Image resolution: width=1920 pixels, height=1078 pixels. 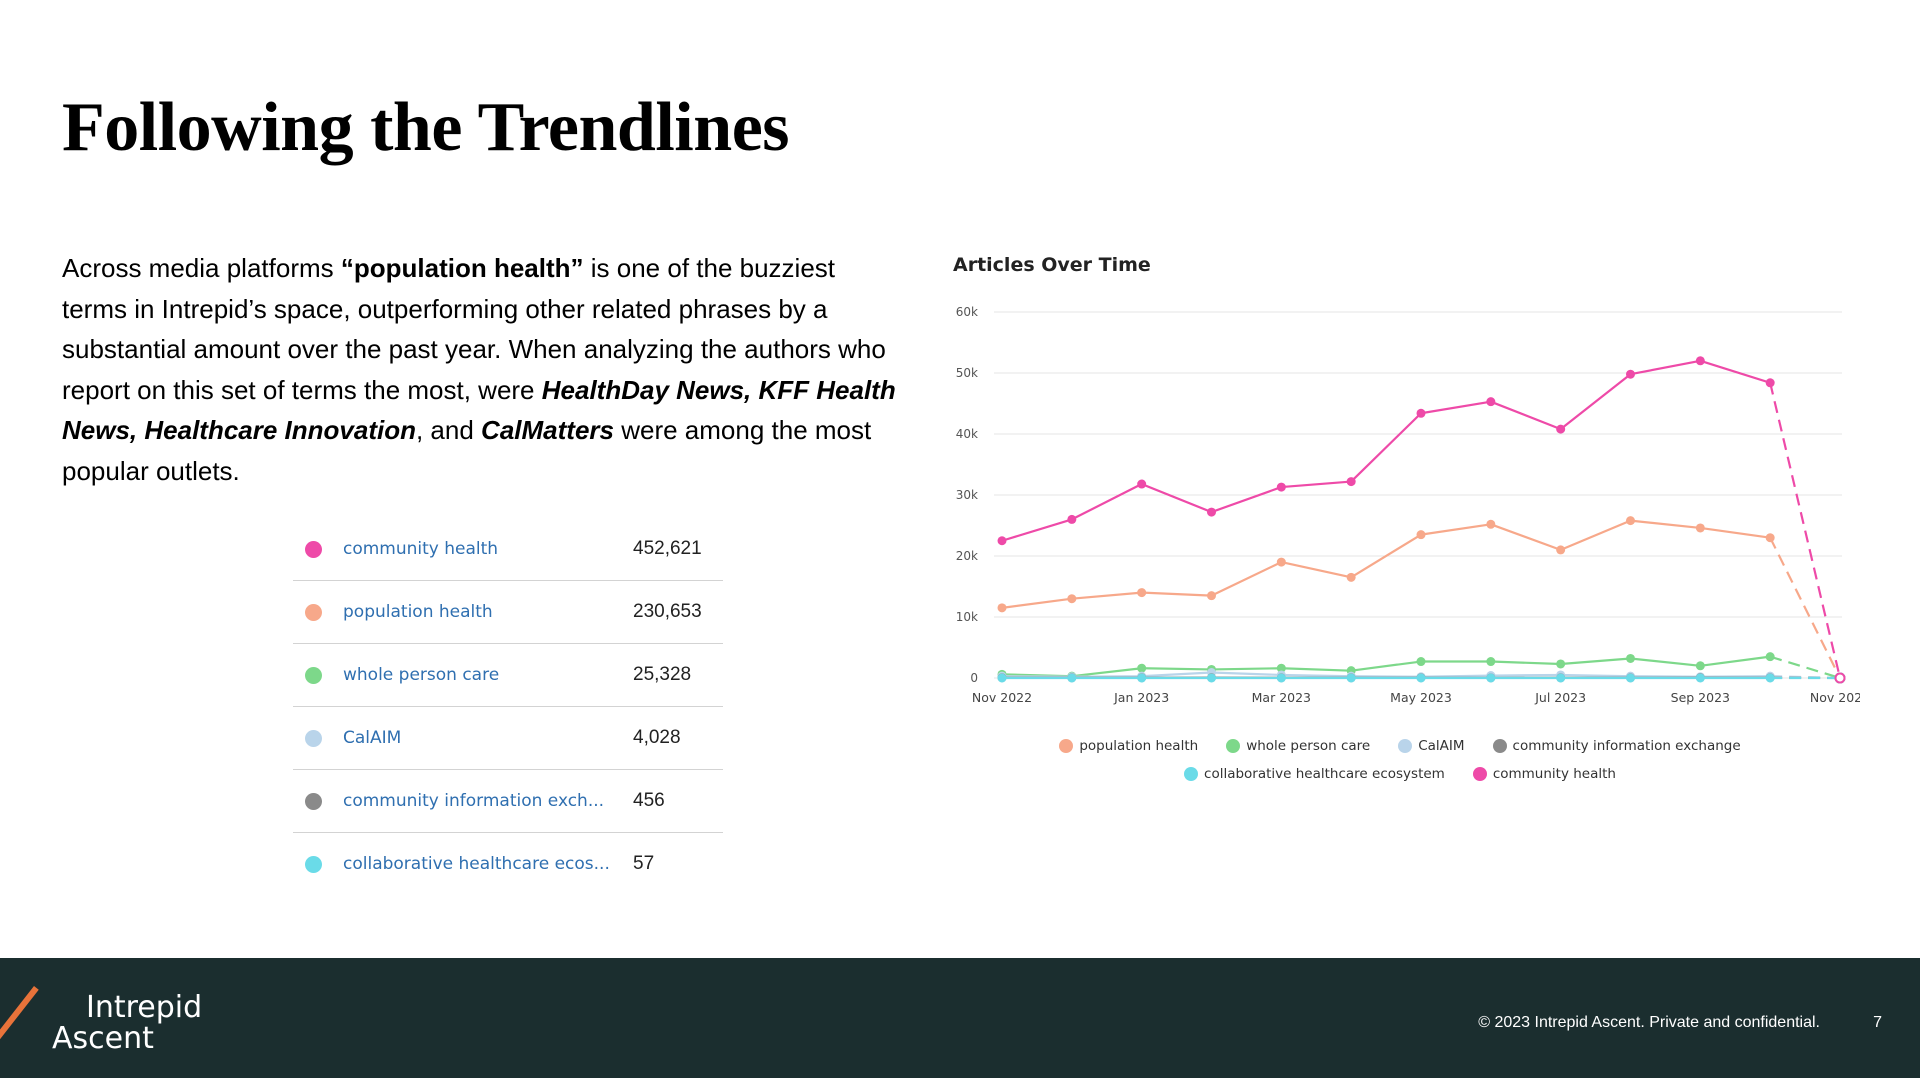 I want to click on y-tick-label: 0, so click(x=974, y=678).